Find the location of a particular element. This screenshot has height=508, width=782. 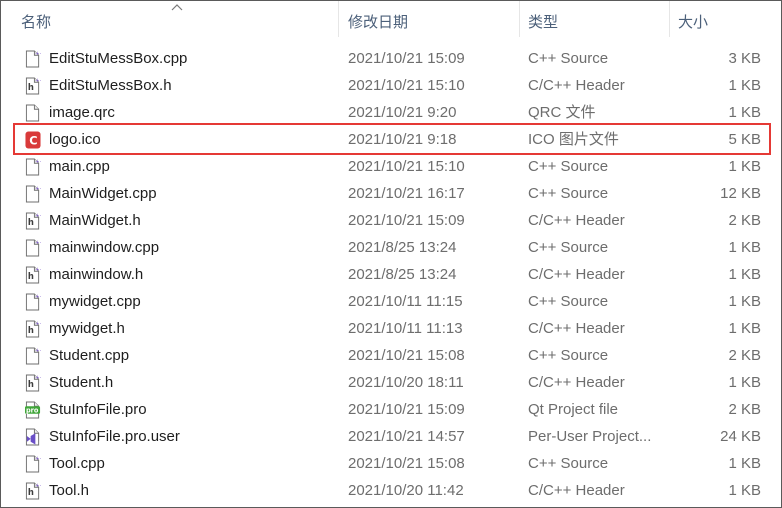

file-row: image.qrc 2021/10/21 9:20 QRC 文件 1 KB is located at coordinates (391, 113).